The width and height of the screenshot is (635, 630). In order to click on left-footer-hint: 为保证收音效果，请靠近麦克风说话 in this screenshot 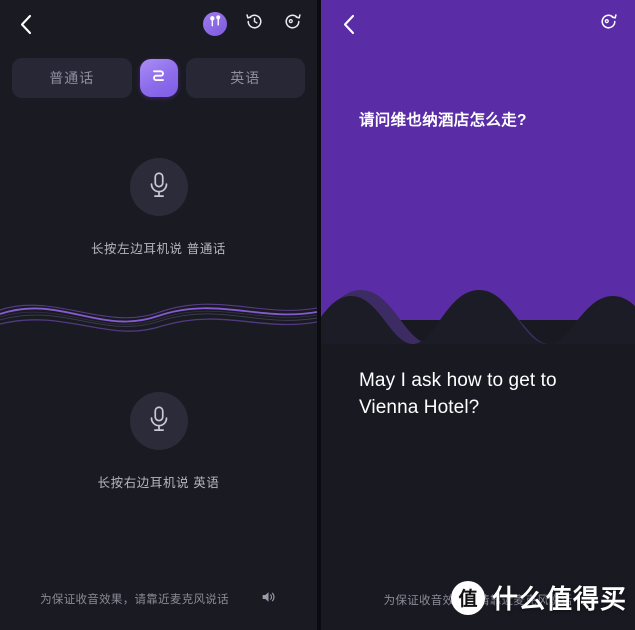, I will do `click(134, 600)`.